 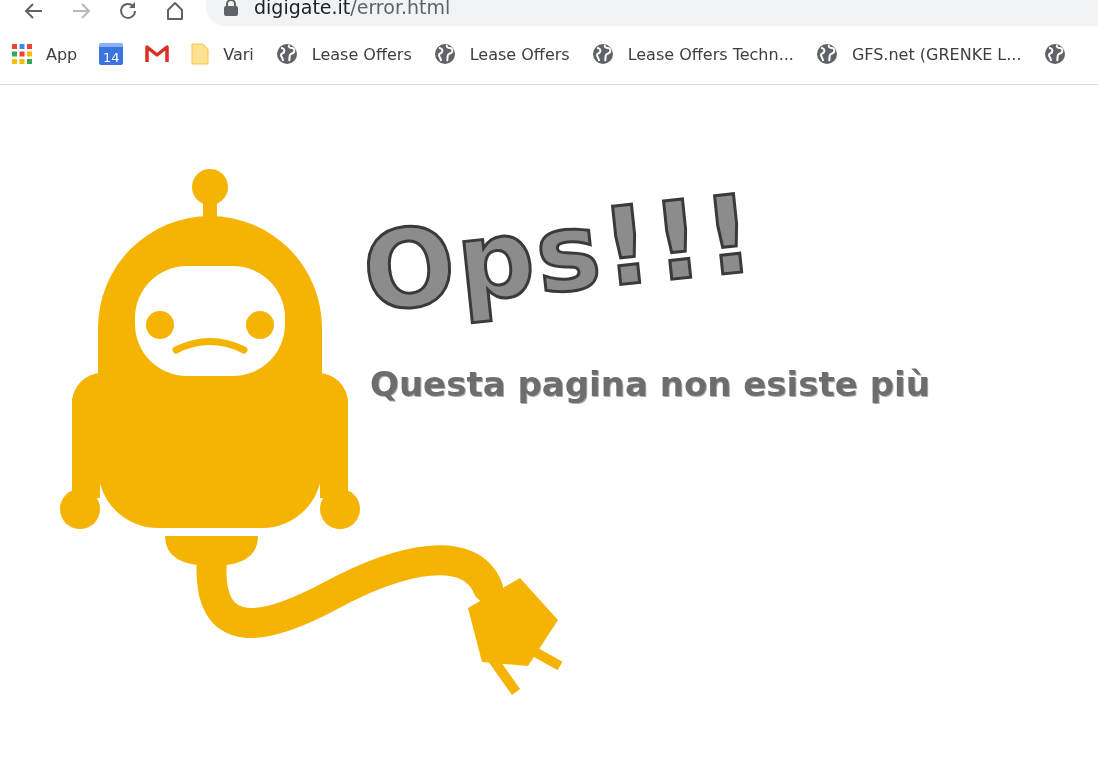 I want to click on url-text: digigate.it/error.html, so click(x=352, y=9).